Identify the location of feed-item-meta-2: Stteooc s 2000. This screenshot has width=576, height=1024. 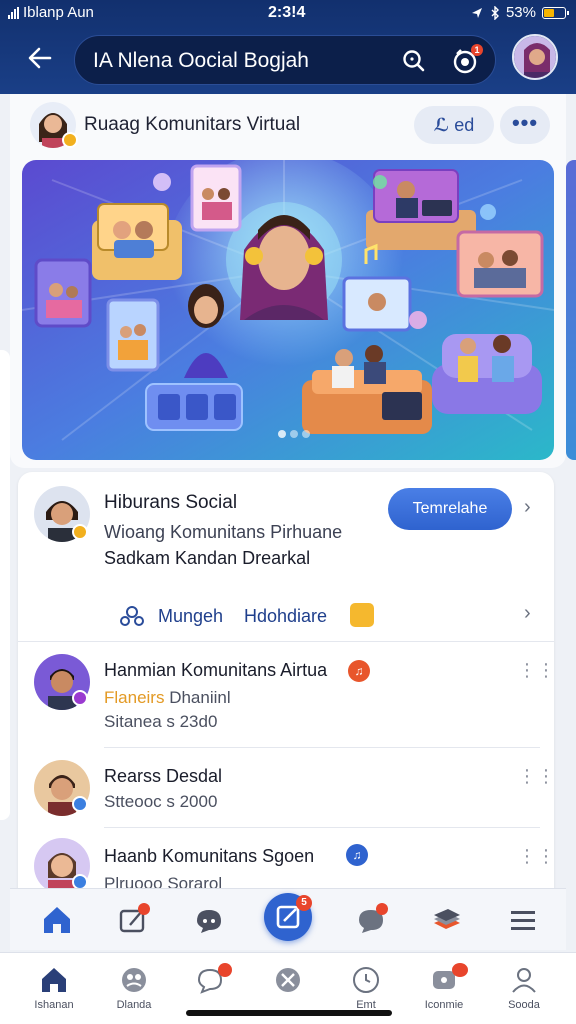
(161, 801).